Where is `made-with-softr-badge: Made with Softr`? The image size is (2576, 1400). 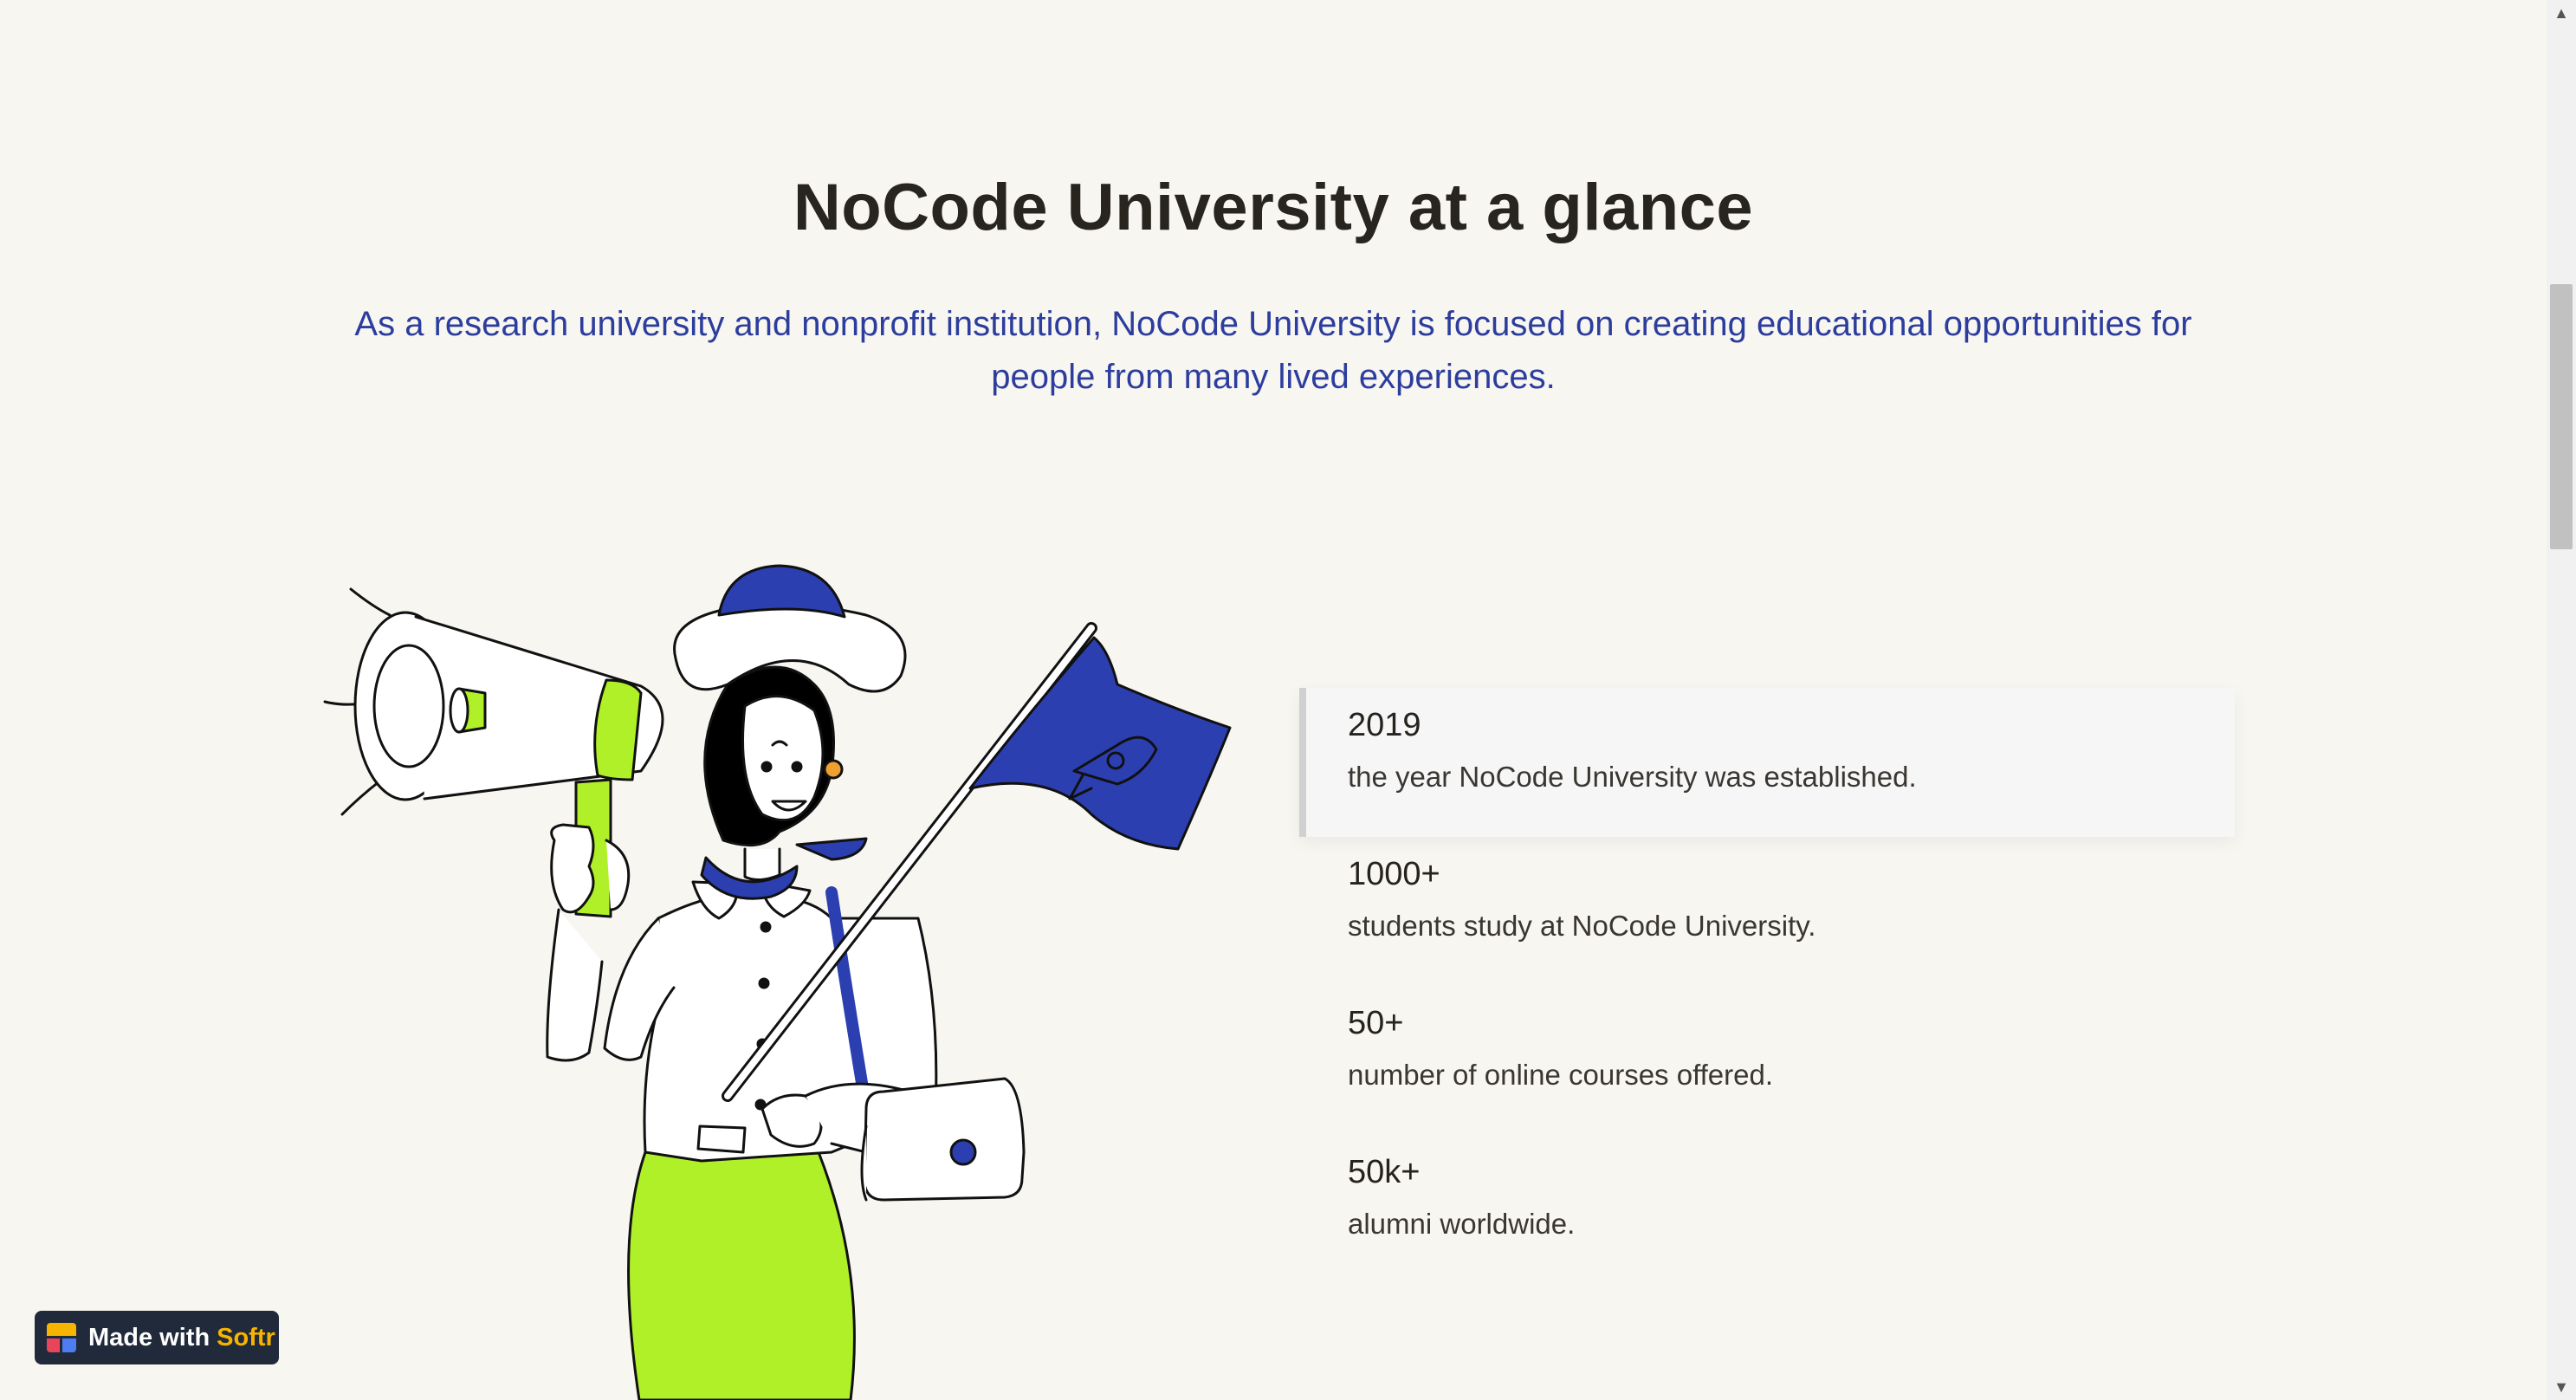 made-with-softr-badge: Made with Softr is located at coordinates (157, 1337).